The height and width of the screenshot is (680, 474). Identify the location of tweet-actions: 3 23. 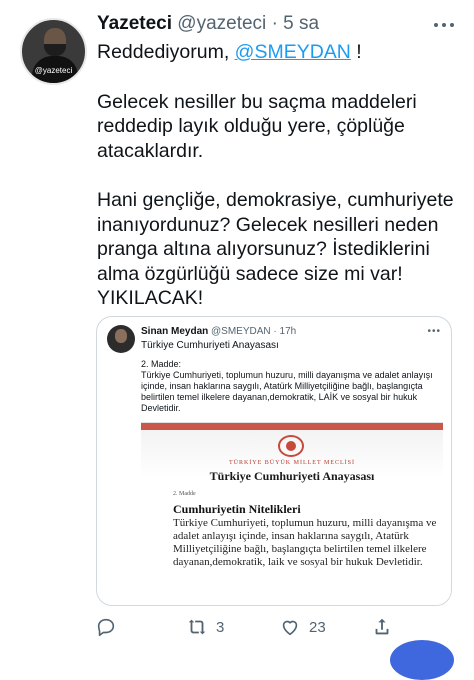
(237, 627).